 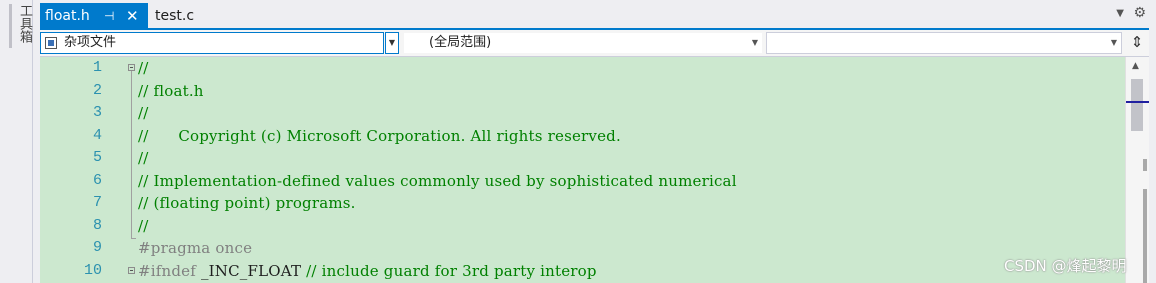 What do you see at coordinates (20, 26) in the screenshot?
I see `toolbox-tab: 工具箱` at bounding box center [20, 26].